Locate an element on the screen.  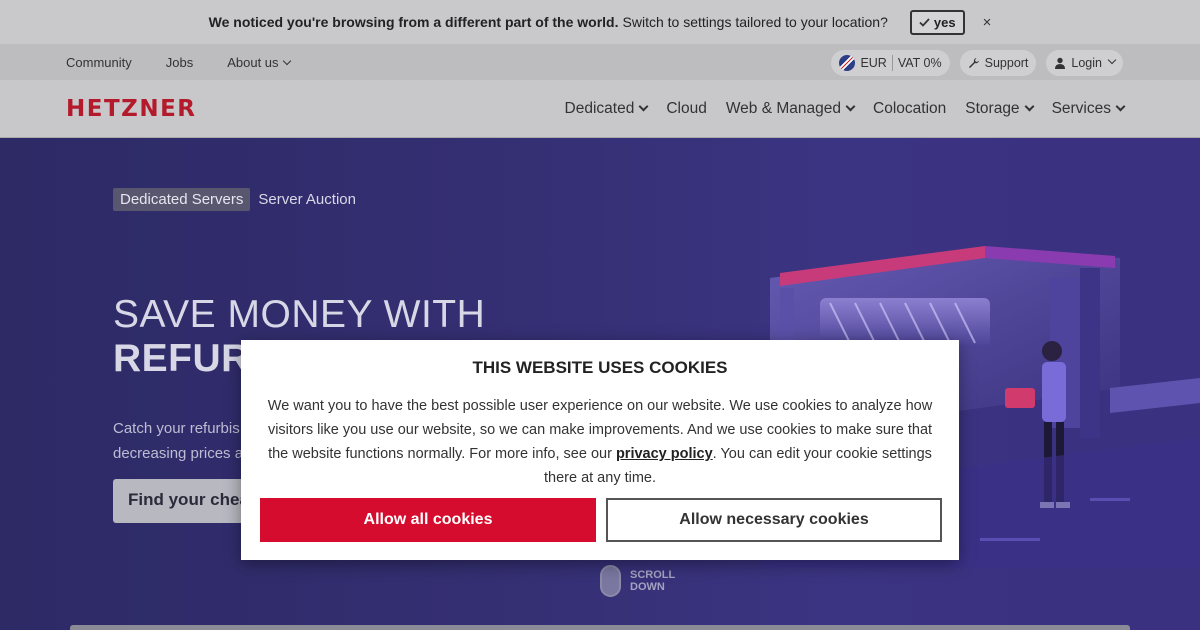
hetzner-logo: HETZNER is located at coordinates (131, 109).